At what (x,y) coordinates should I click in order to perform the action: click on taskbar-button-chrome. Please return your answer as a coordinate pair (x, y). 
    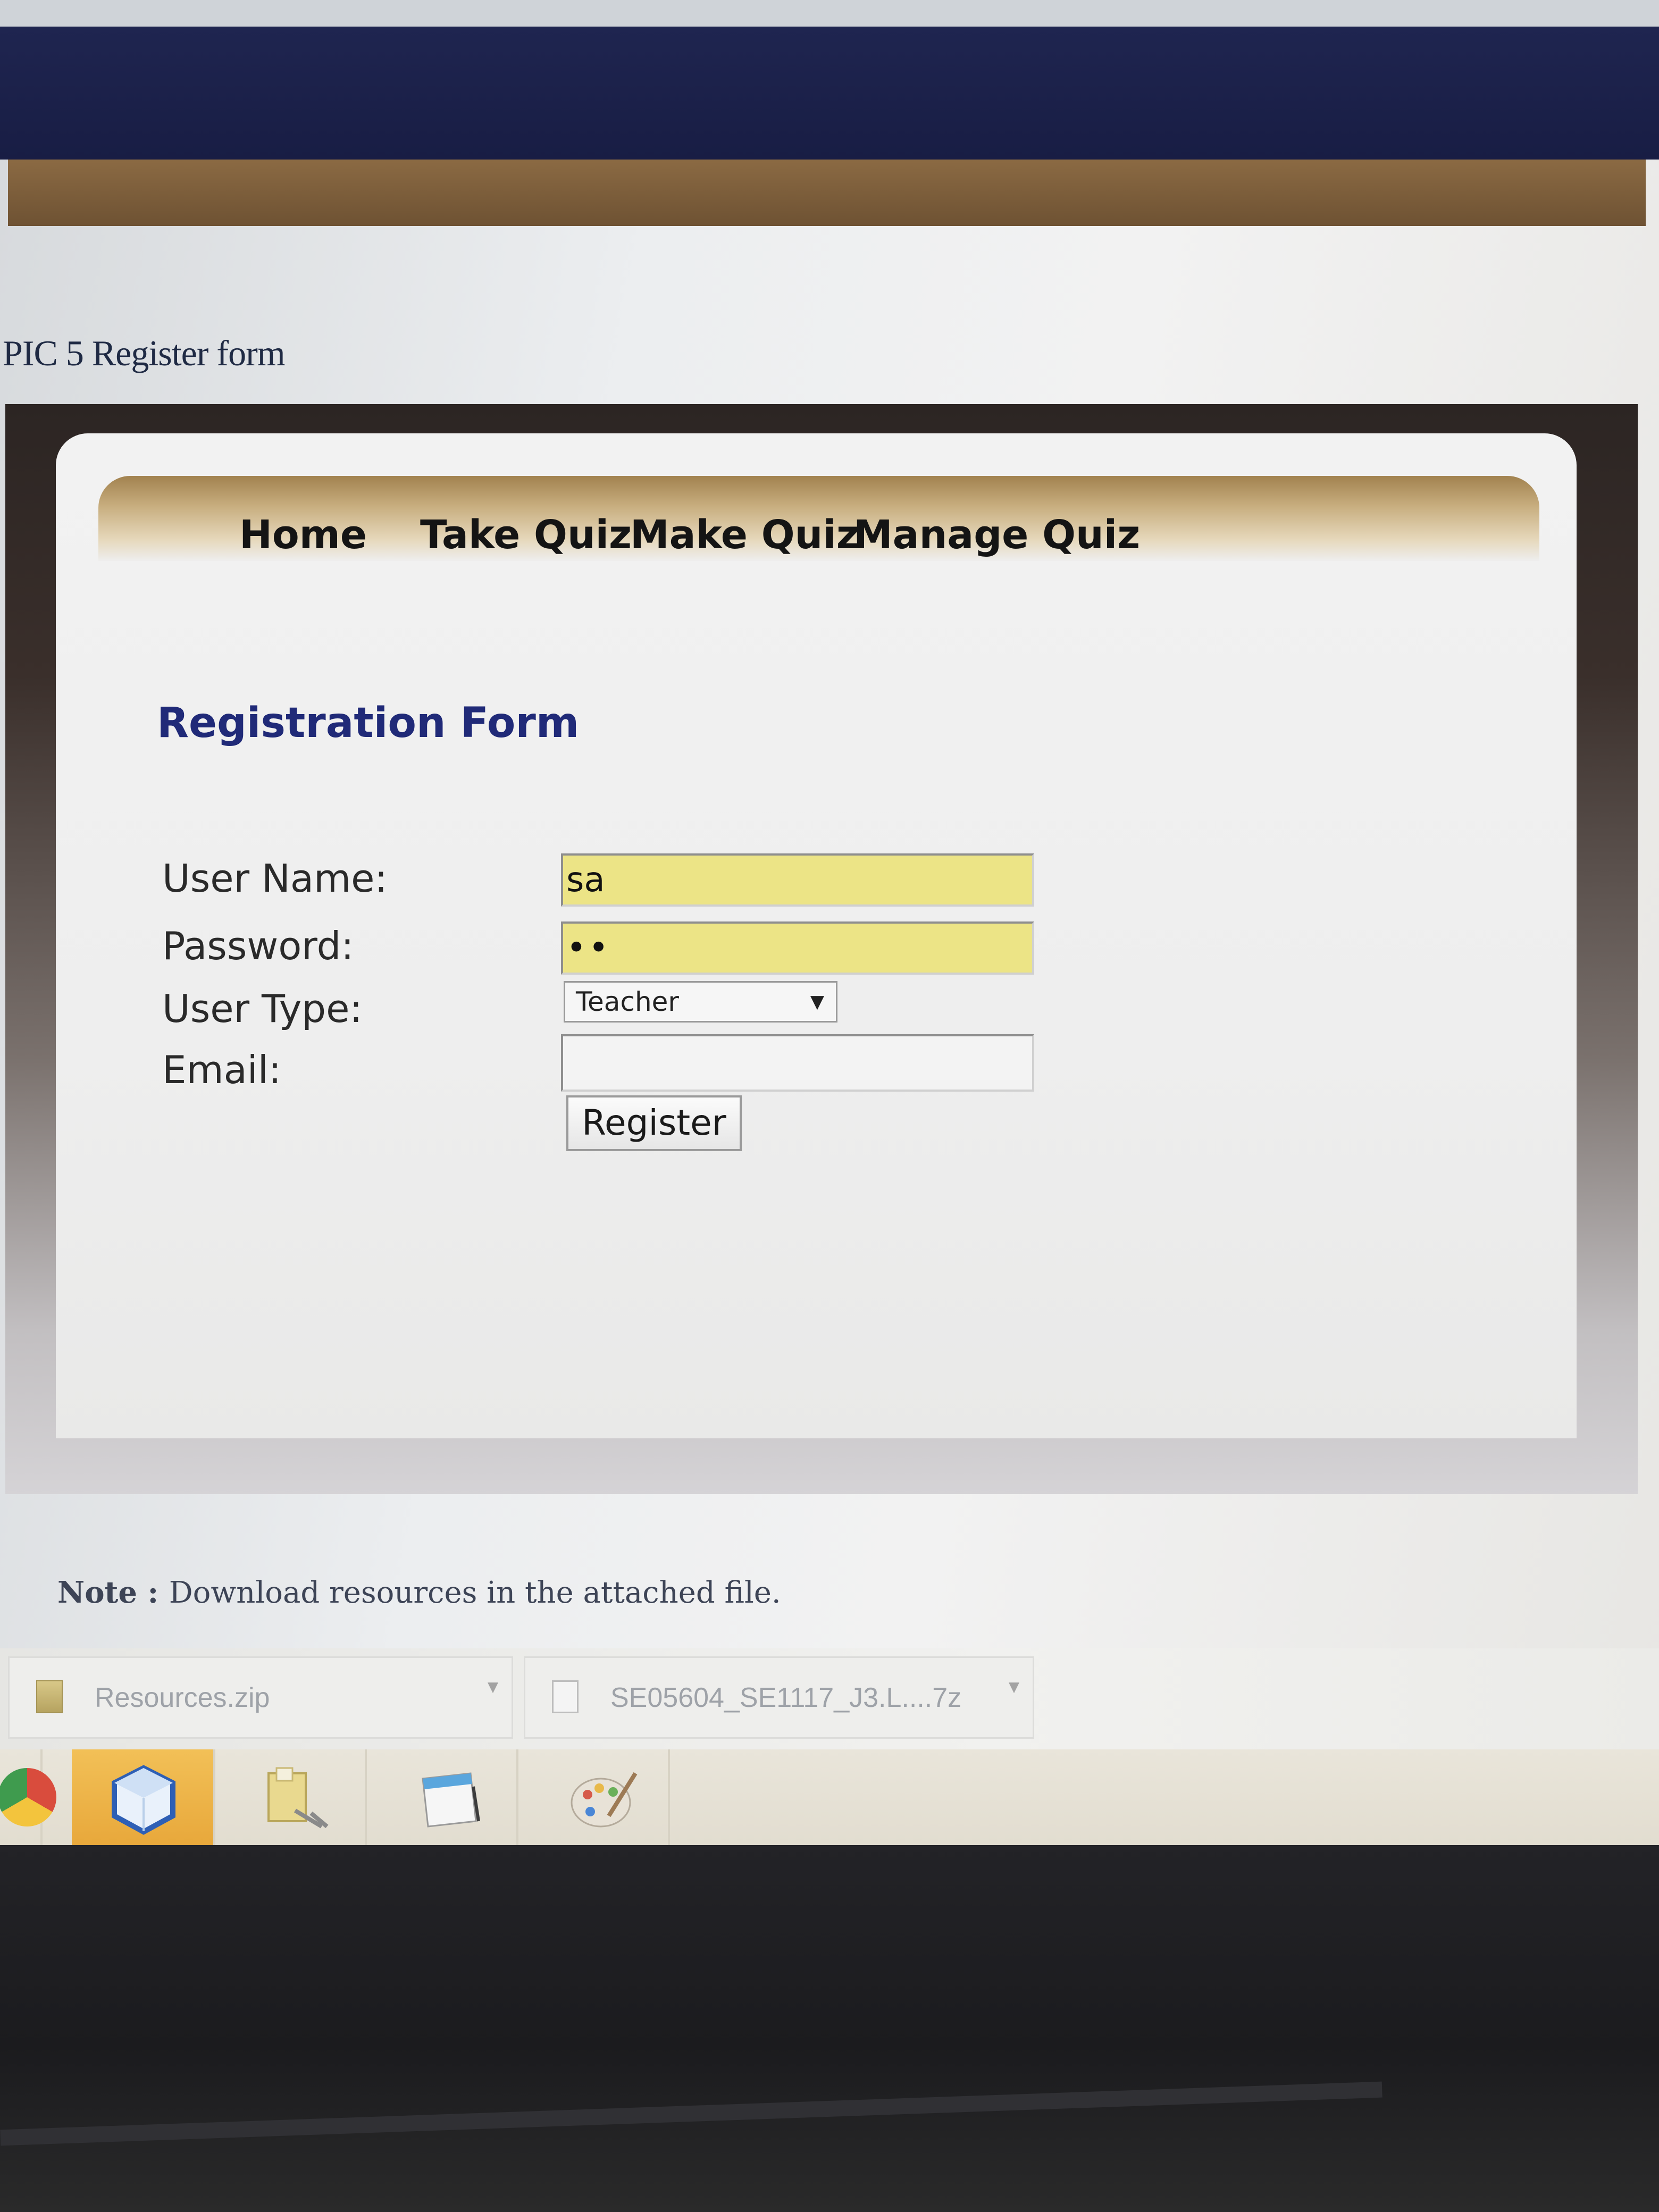
    Looking at the image, I should click on (28, 1797).